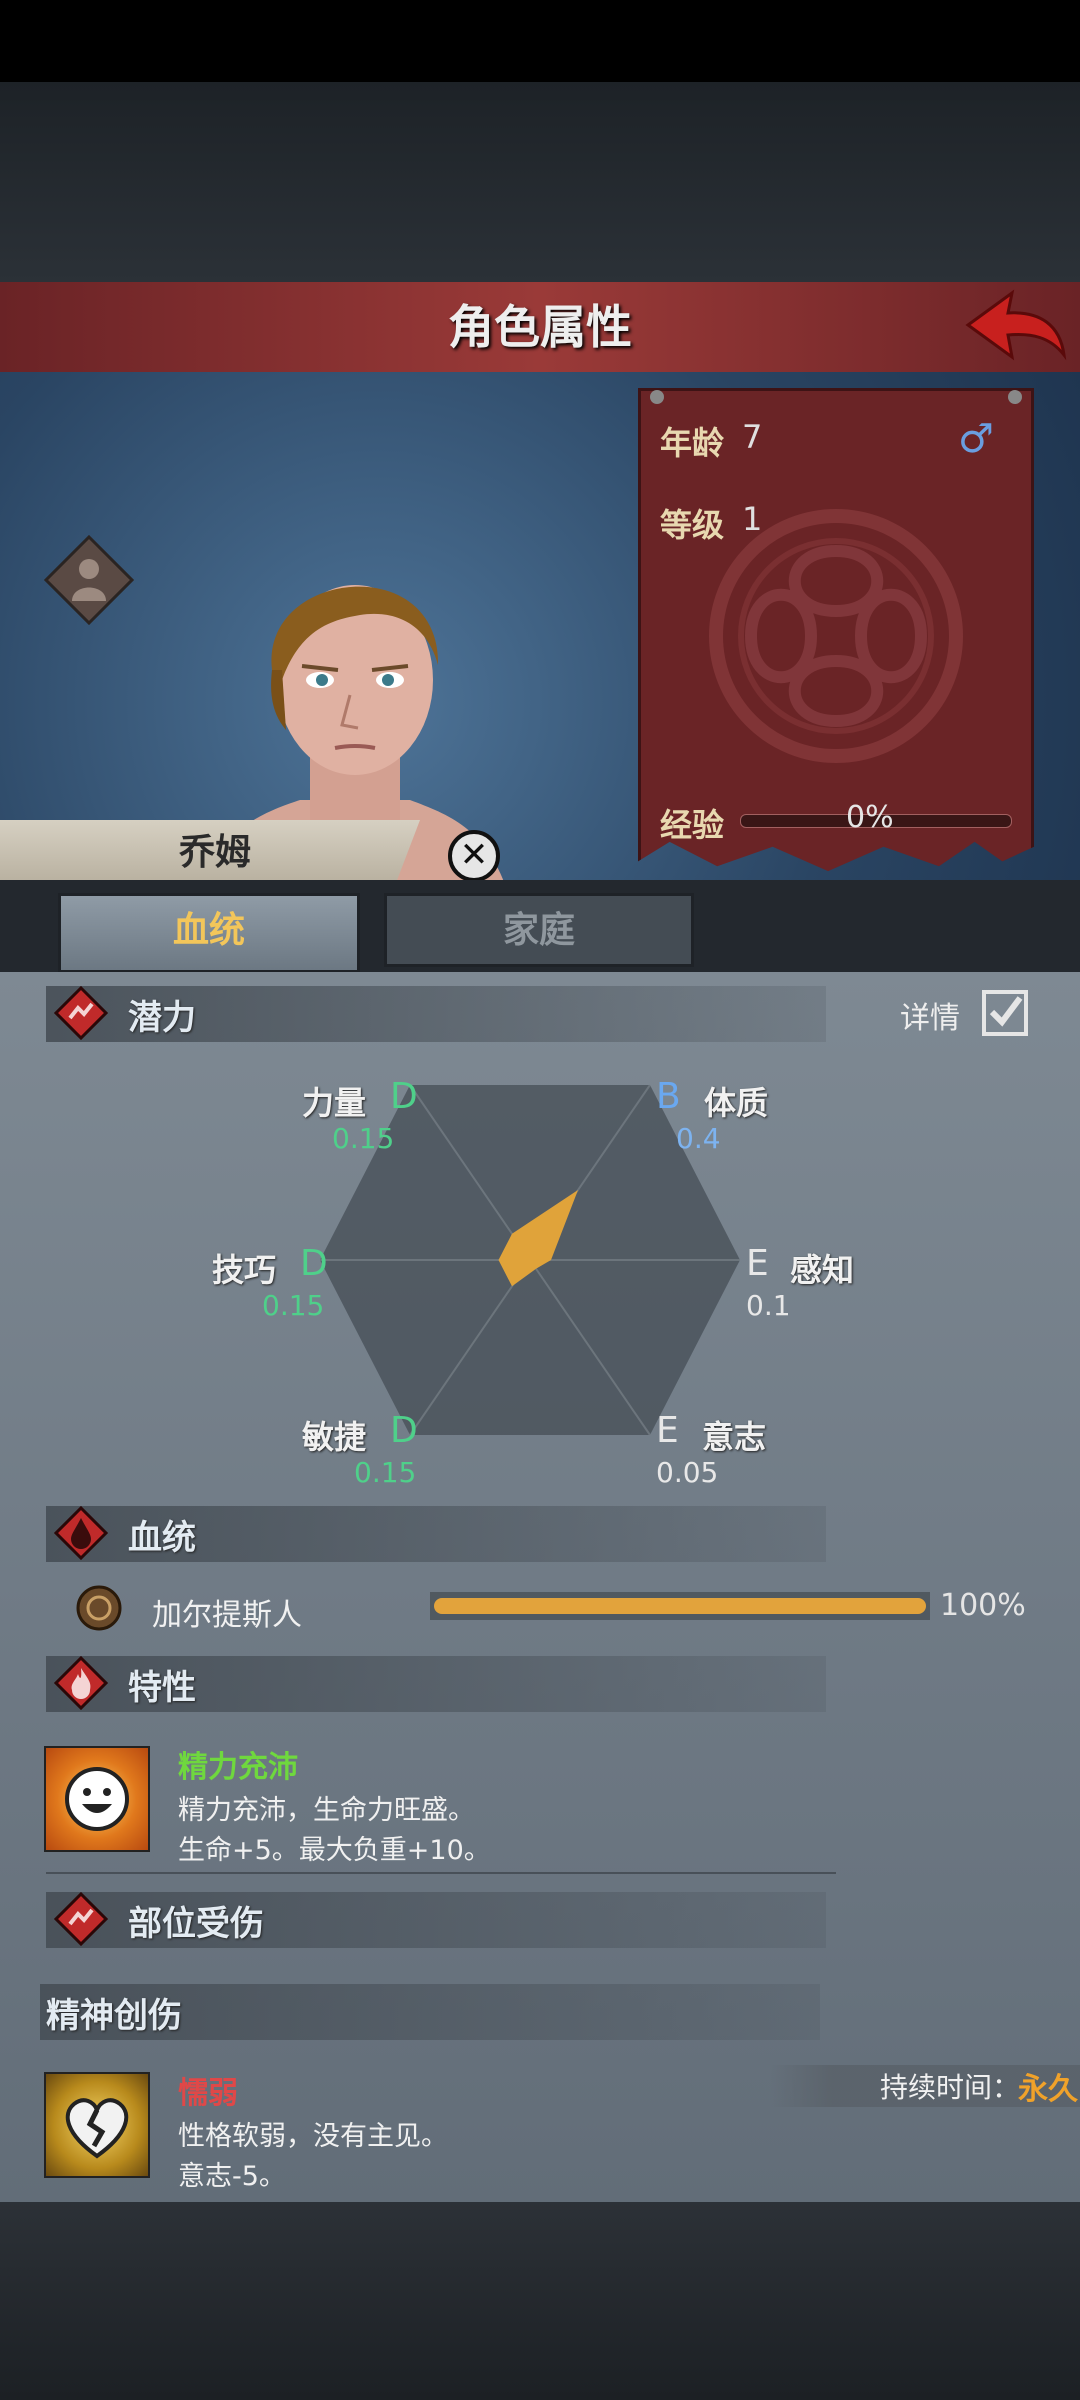  What do you see at coordinates (334, 1437) in the screenshot?
I see `stat-name-agility: 敏捷` at bounding box center [334, 1437].